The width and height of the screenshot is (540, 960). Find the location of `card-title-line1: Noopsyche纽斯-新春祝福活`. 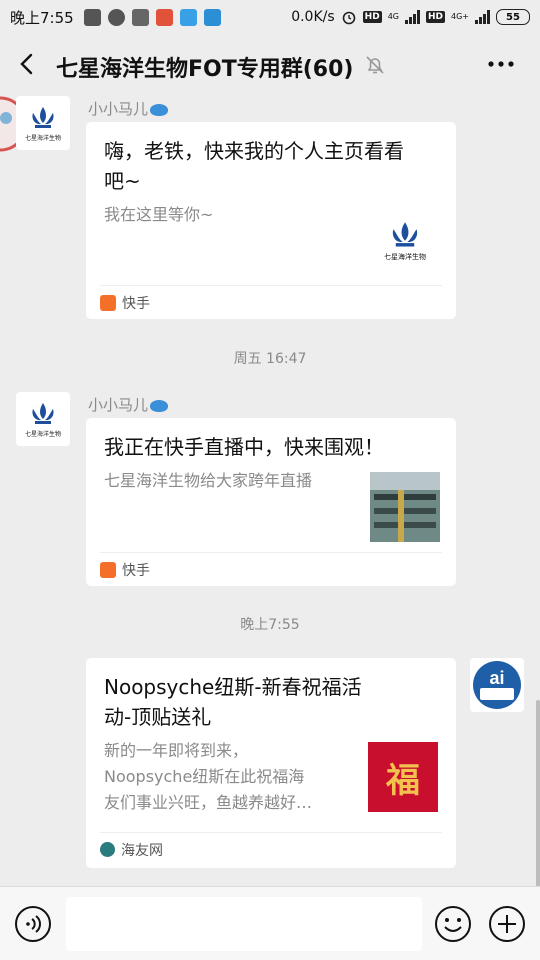

card-title-line1: Noopsyche纽斯-新春祝福活 is located at coordinates (233, 687).